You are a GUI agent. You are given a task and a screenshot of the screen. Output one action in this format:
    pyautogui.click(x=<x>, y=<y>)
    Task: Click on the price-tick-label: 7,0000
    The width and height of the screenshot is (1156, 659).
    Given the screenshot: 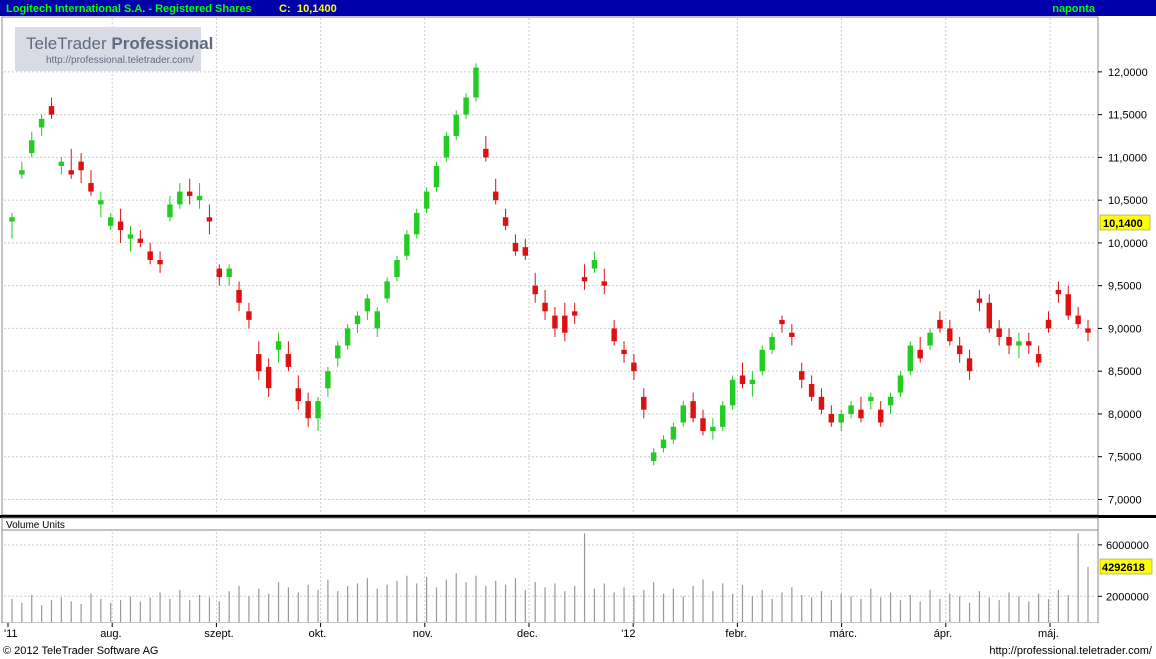 What is the action you would take?
    pyautogui.click(x=1125, y=500)
    